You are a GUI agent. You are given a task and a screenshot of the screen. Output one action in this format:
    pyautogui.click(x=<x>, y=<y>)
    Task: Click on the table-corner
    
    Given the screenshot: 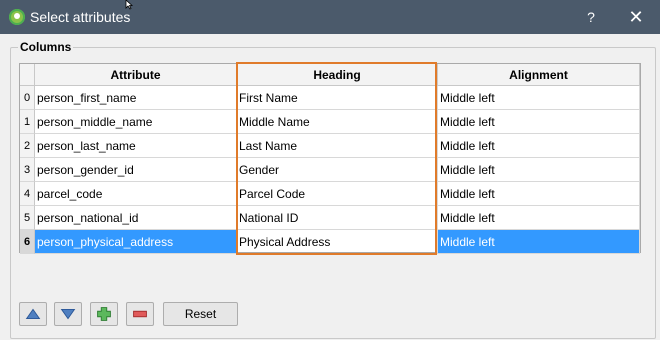 What is the action you would take?
    pyautogui.click(x=27, y=75)
    